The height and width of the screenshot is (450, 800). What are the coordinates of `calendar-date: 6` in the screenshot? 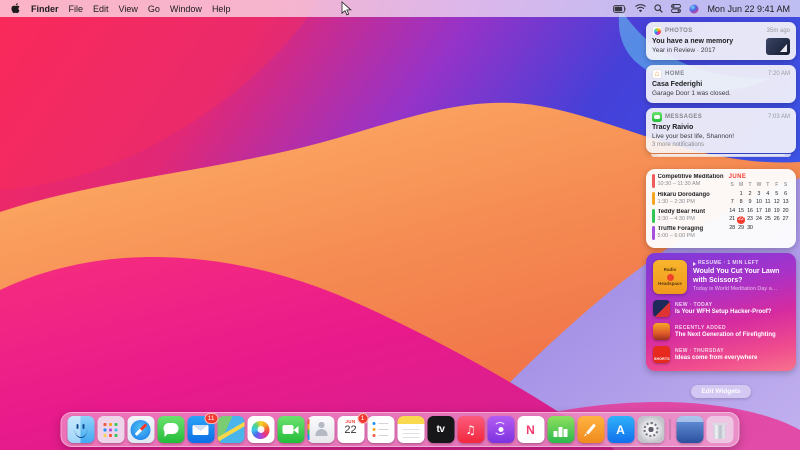 It's located at (785, 195).